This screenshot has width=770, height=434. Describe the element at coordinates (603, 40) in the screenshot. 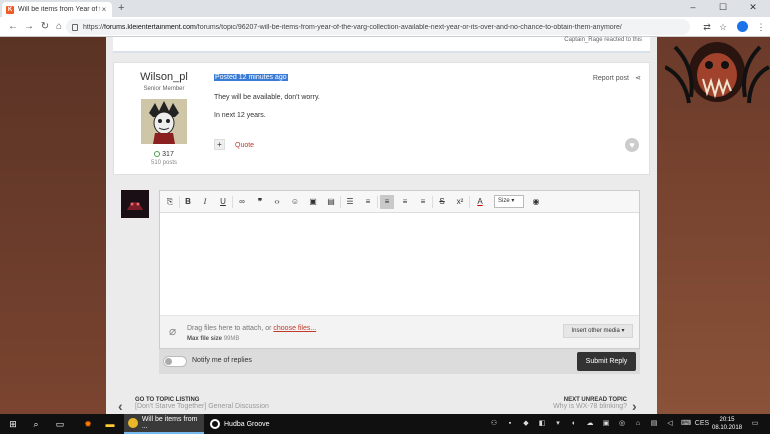

I see `reacted-text: Captain_Rage reacted to this` at that location.